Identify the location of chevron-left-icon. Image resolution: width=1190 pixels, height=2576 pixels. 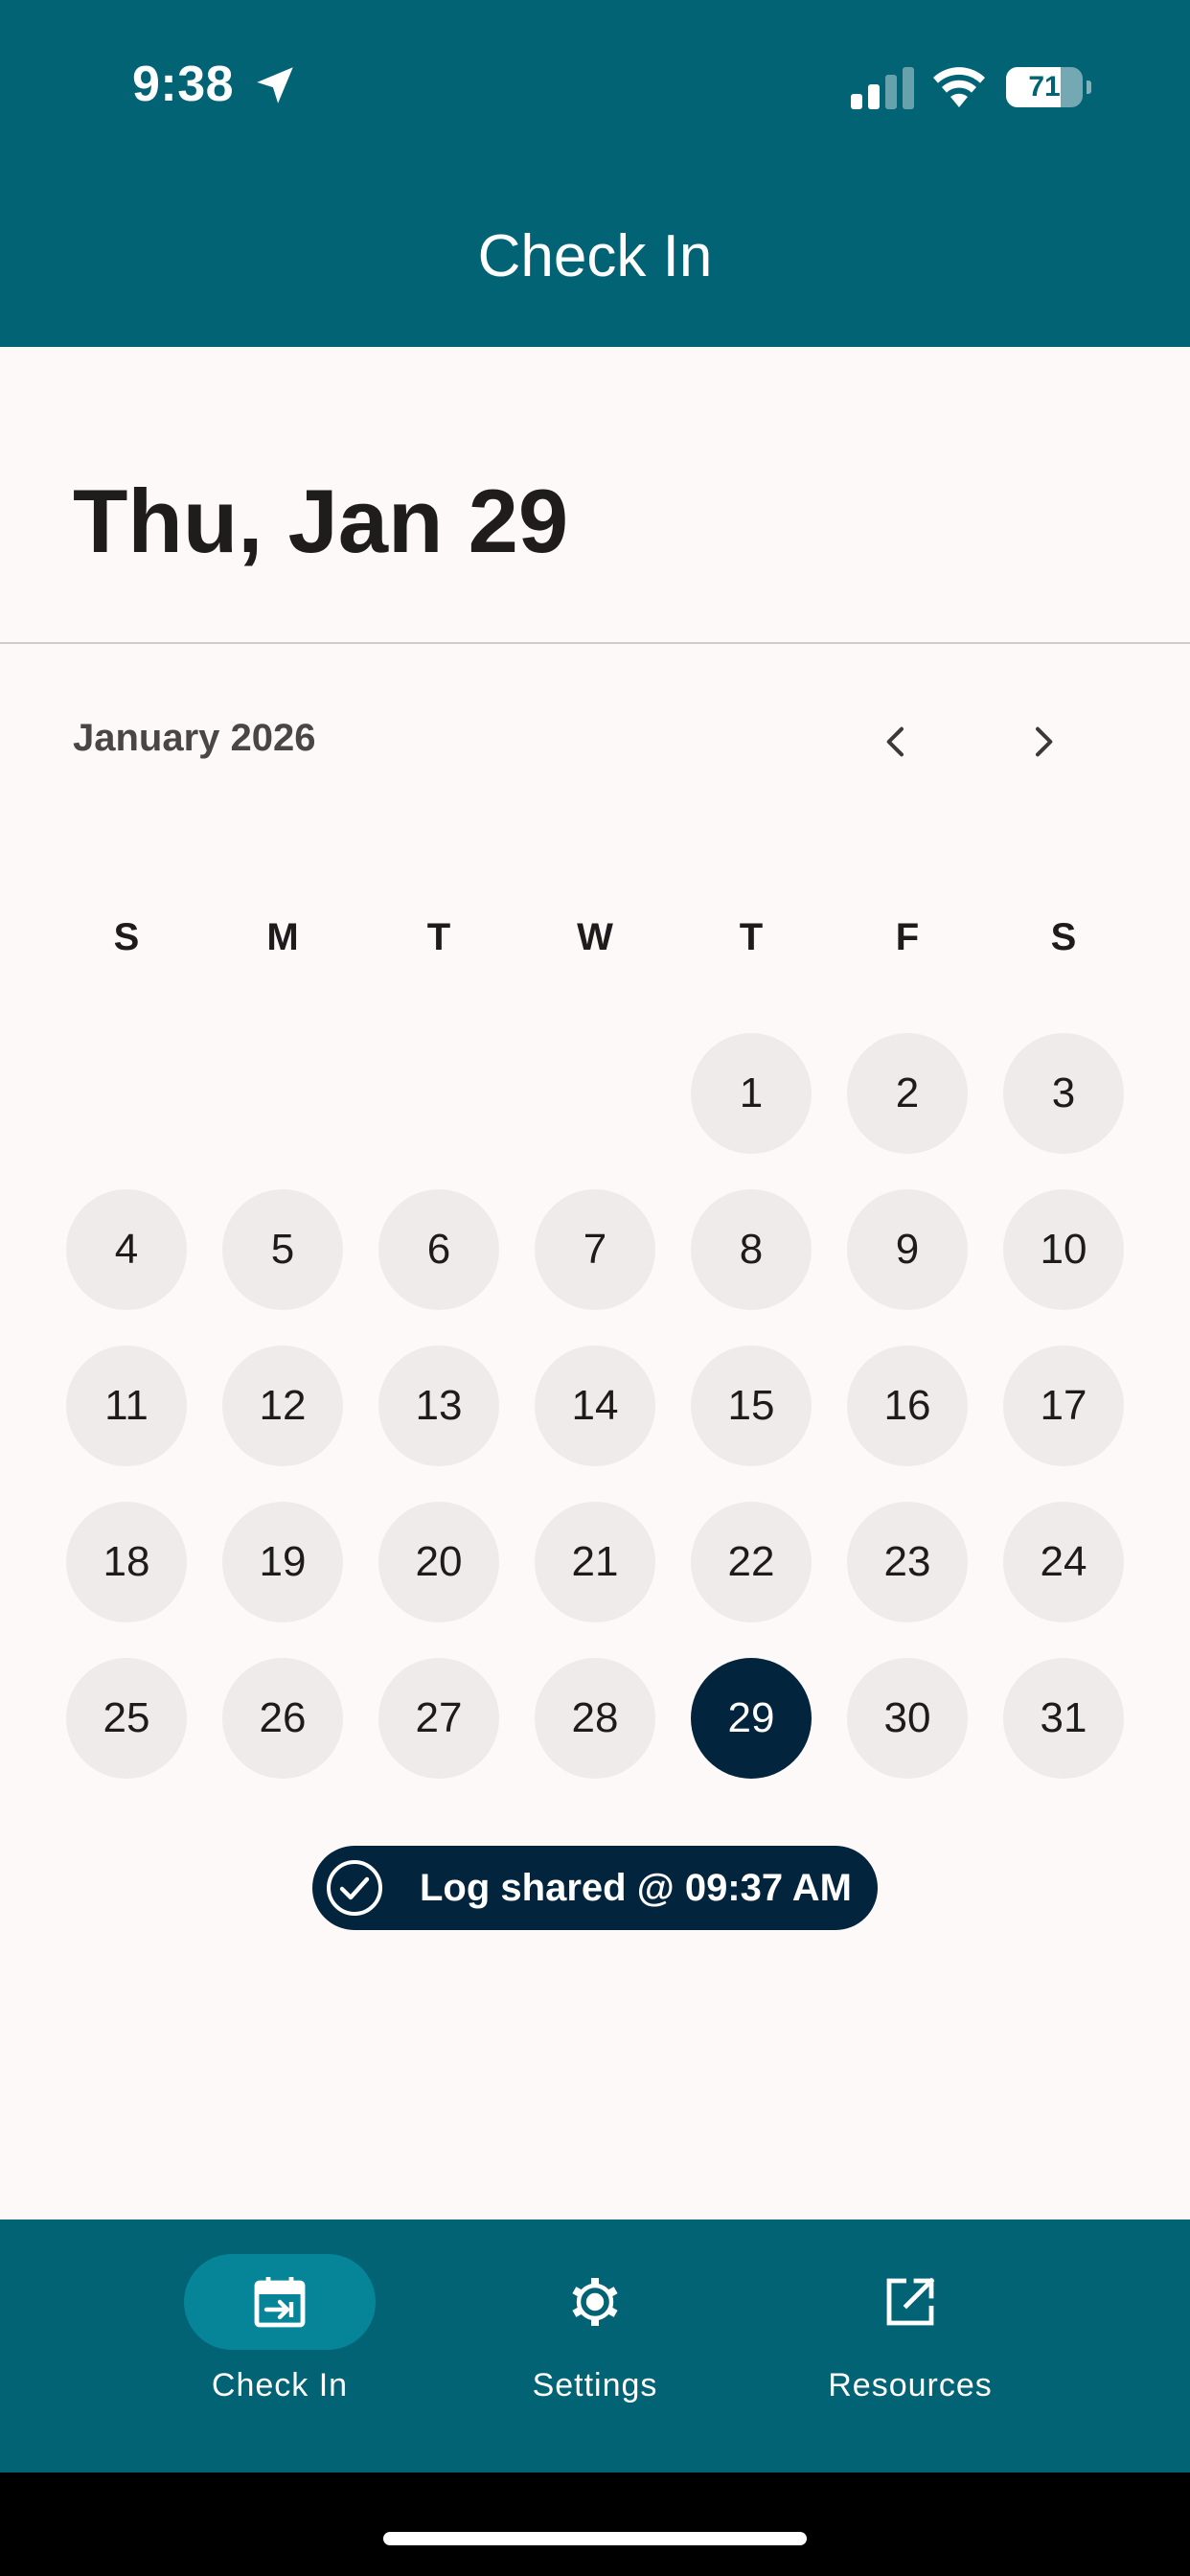
(895, 741).